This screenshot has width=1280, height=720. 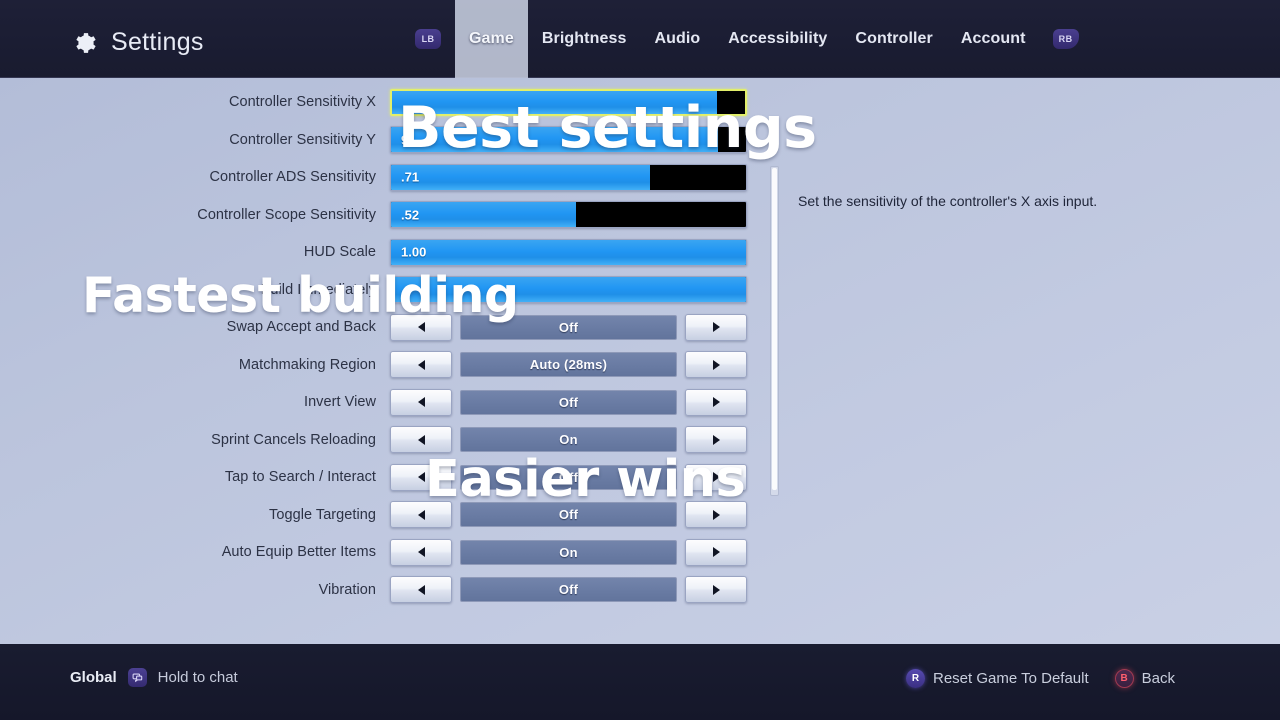 I want to click on setting-row: Vibration Off, so click(x=395, y=590).